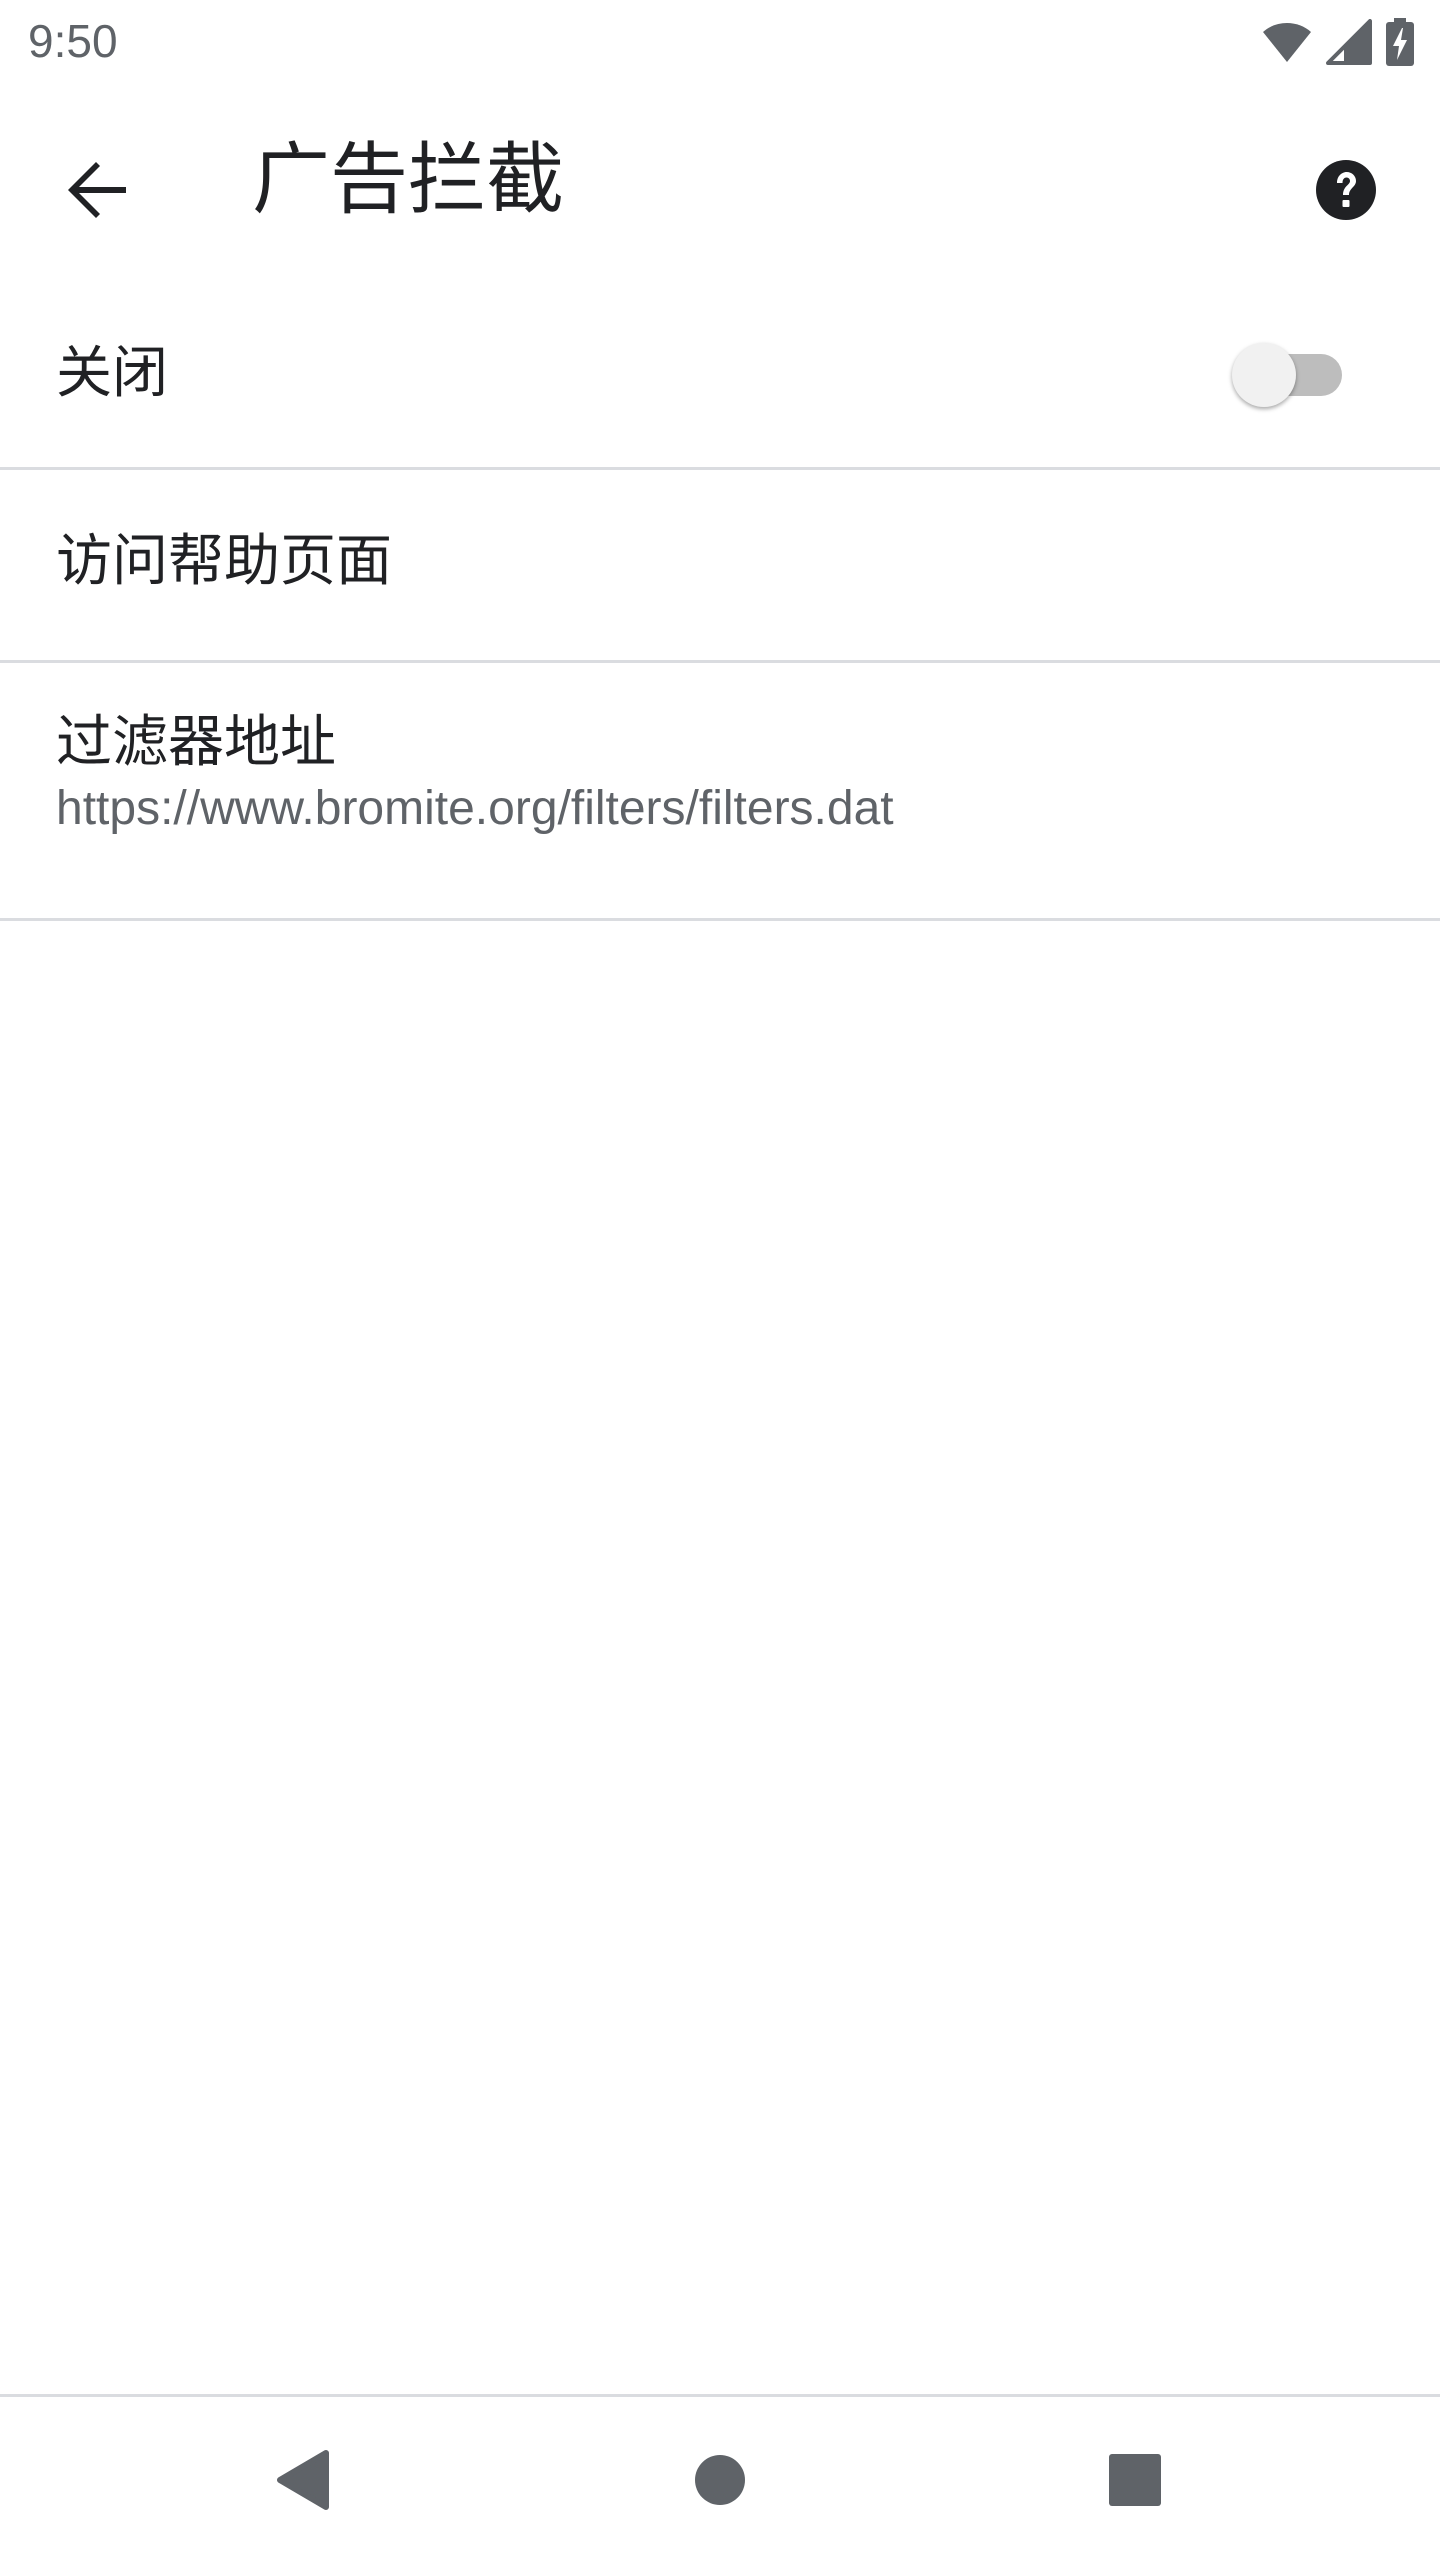 The width and height of the screenshot is (1440, 2560). I want to click on nav-back-icon, so click(302, 2482).